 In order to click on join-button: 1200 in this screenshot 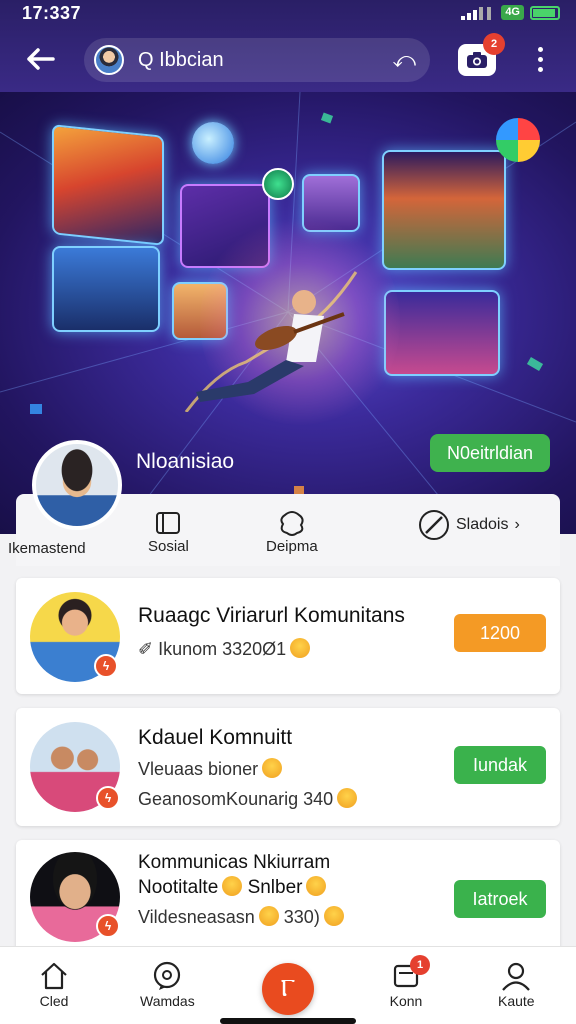, I will do `click(500, 633)`.